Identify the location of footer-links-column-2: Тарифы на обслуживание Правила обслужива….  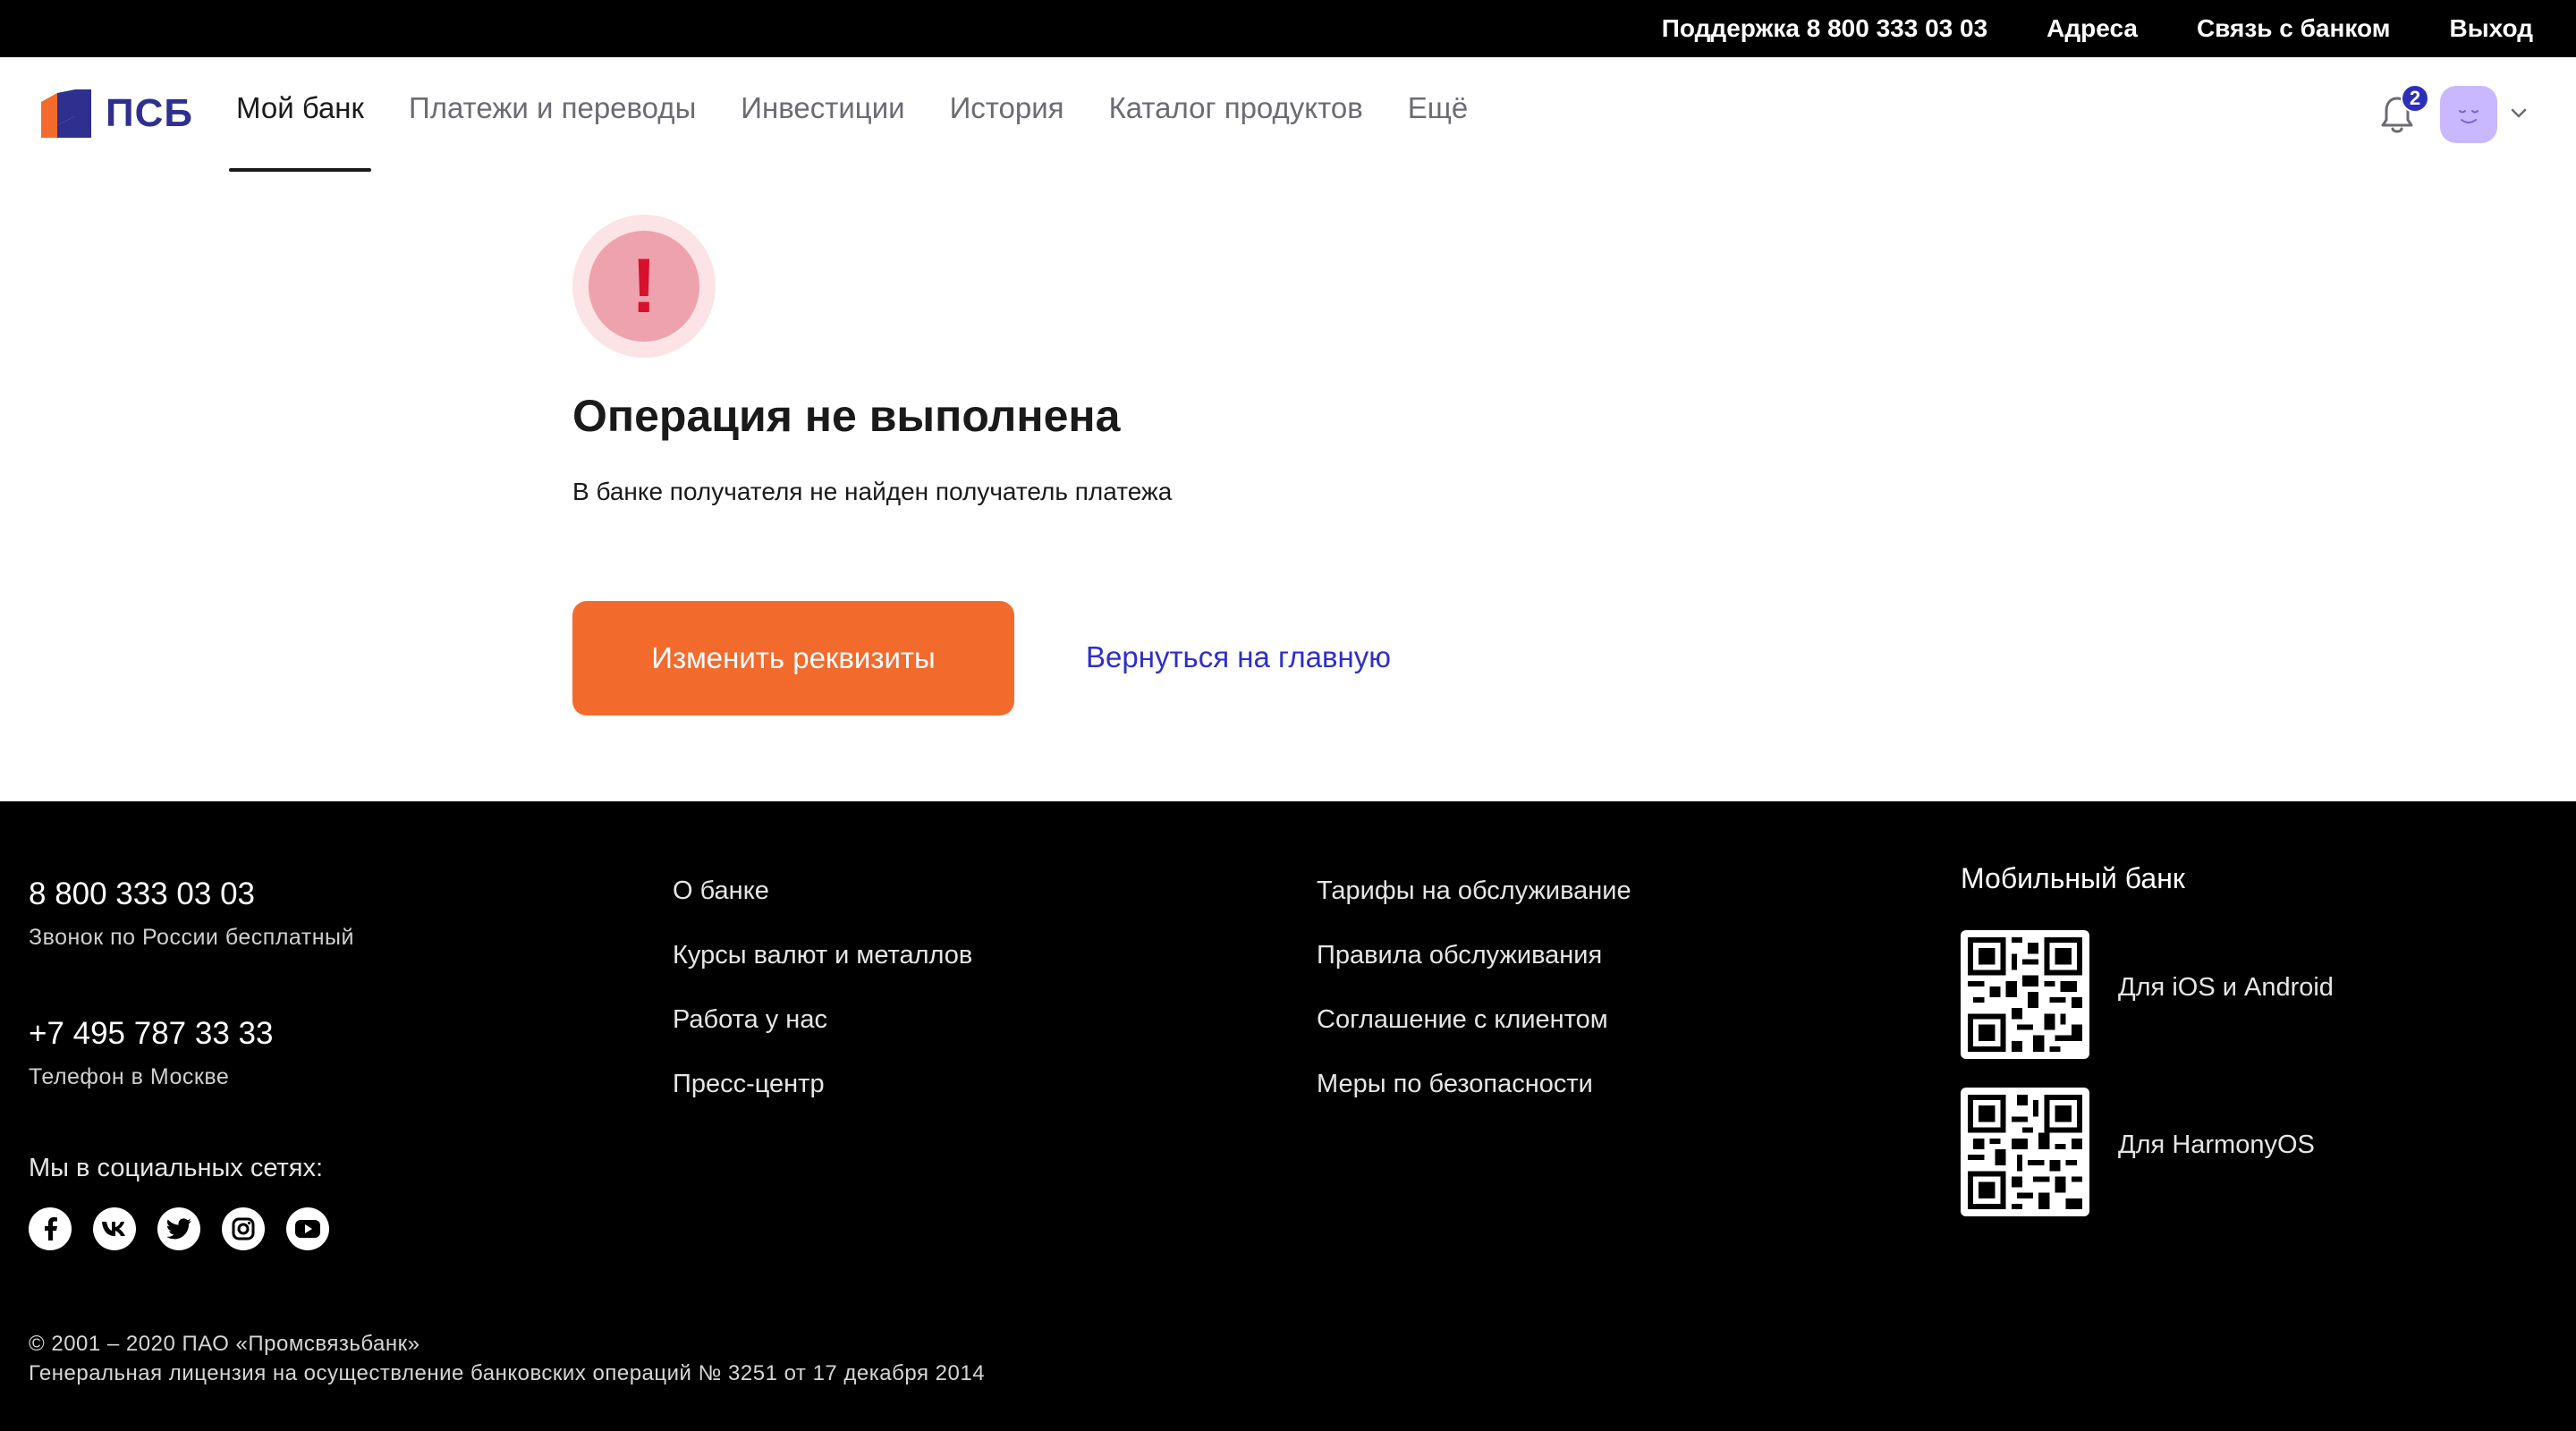
(1474, 988).